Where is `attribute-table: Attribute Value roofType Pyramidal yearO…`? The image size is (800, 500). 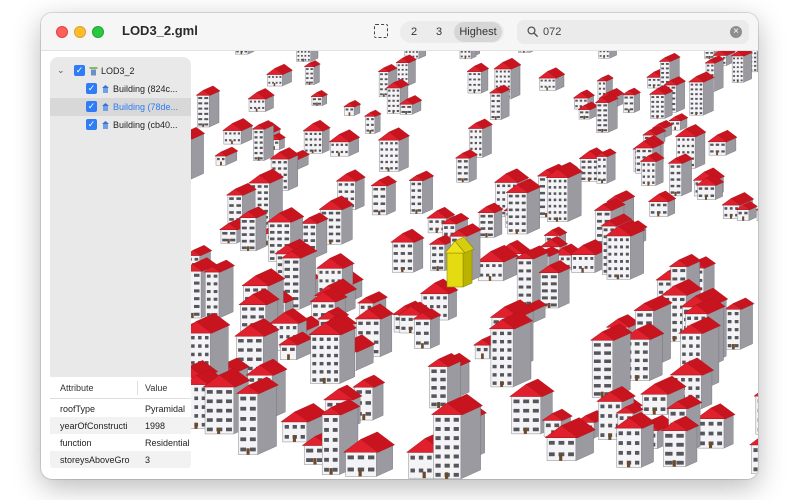
attribute-table: Attribute Value roofType Pyramidal yearO… is located at coordinates (120, 424).